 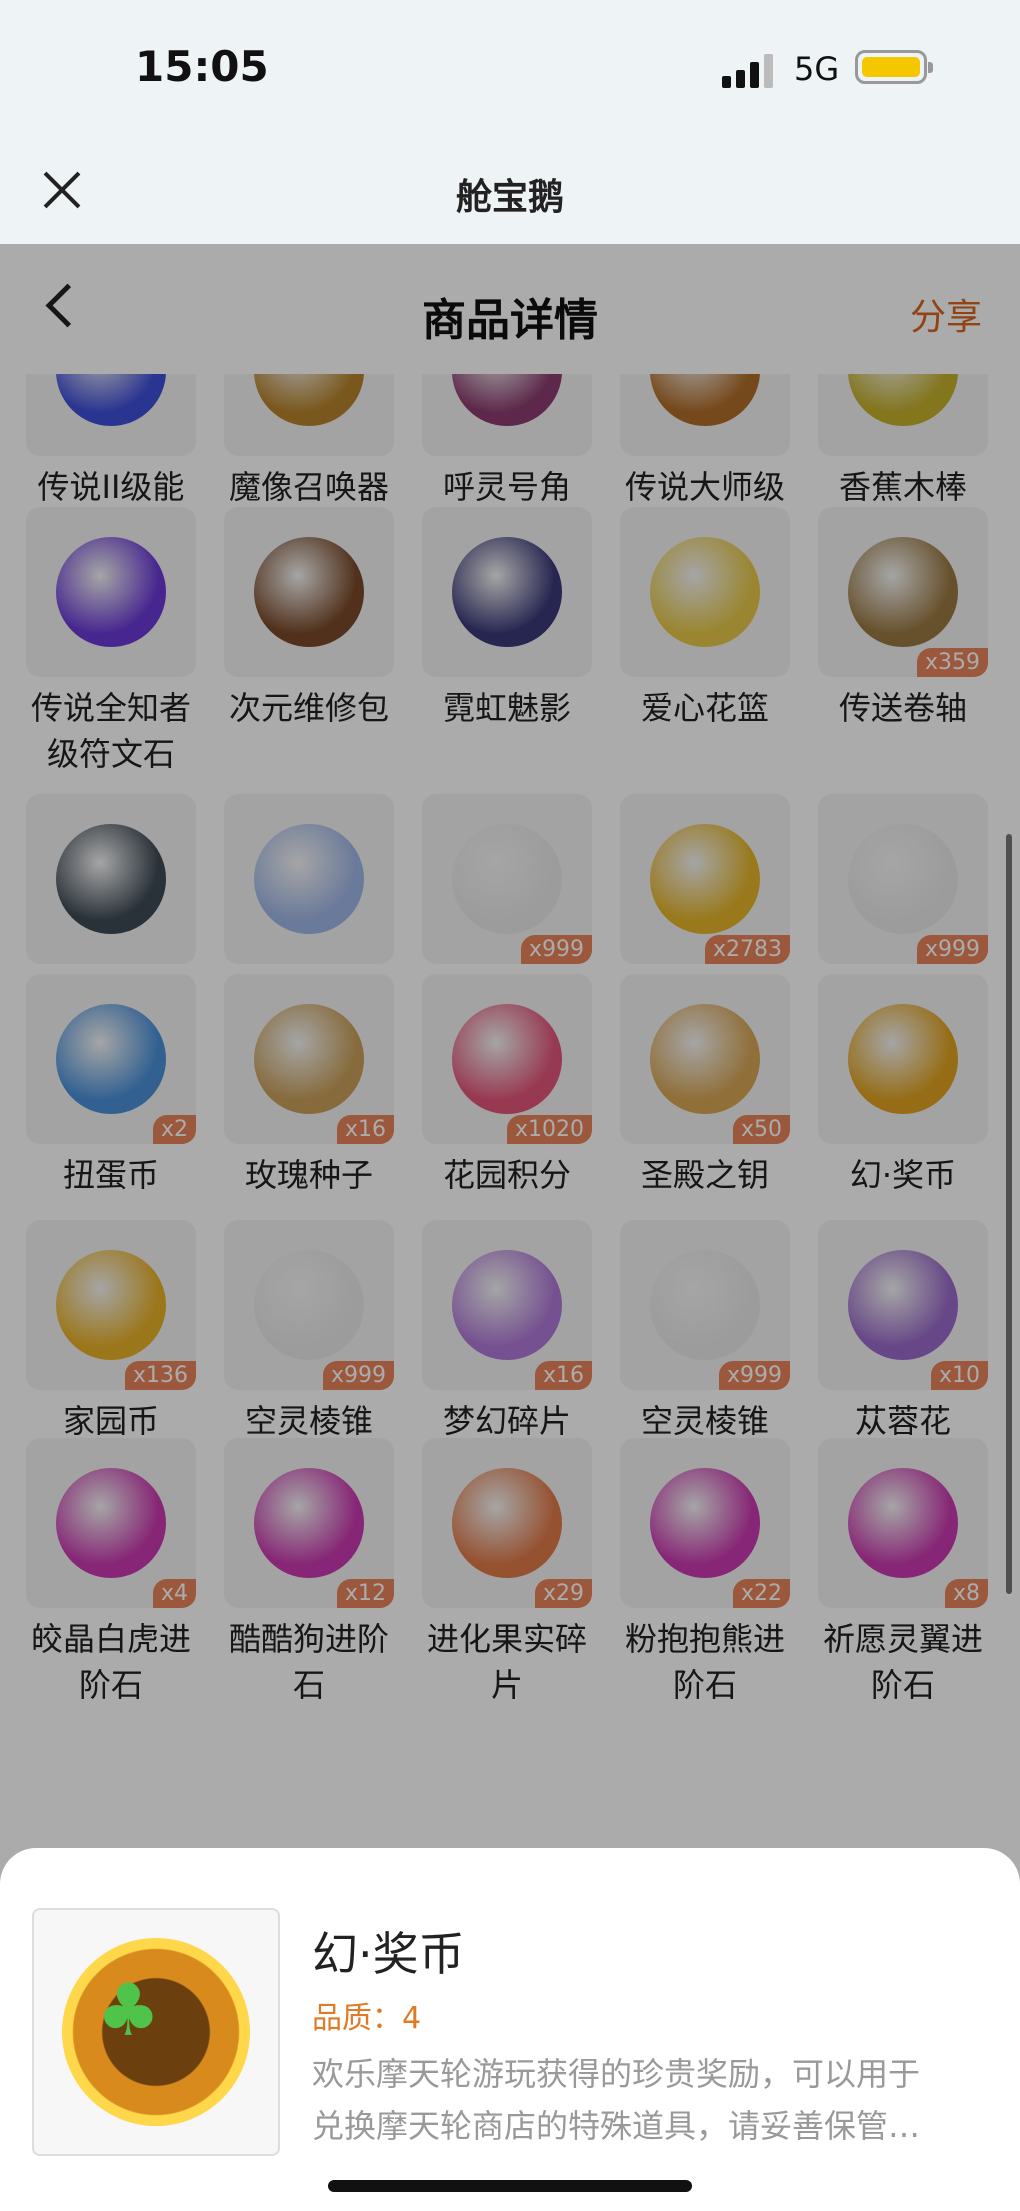 What do you see at coordinates (510, 2186) in the screenshot?
I see `home-indicator` at bounding box center [510, 2186].